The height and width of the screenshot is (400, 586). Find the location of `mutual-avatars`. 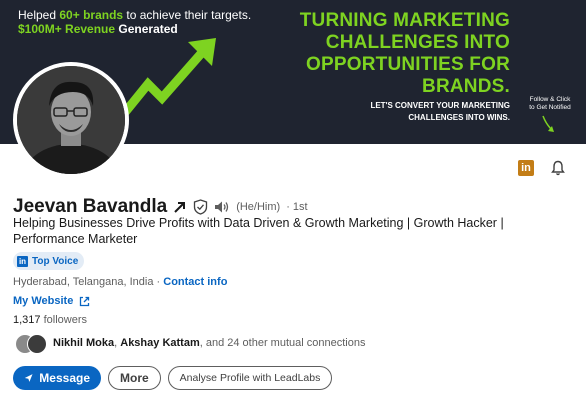

mutual-avatars is located at coordinates (31, 343).